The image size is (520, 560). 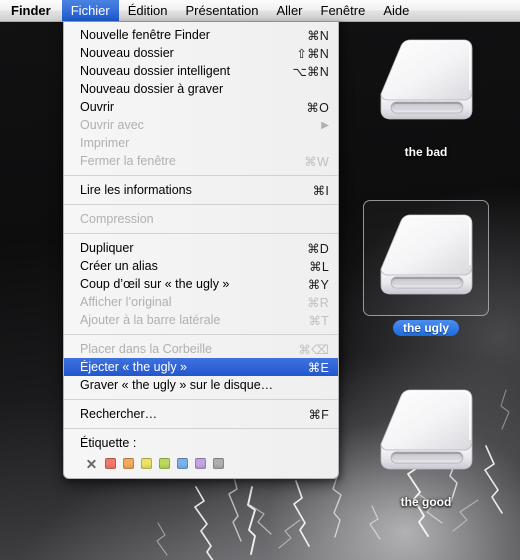 I want to click on menu-item-nouvelle-fenetre-finder: Nouvelle fenêtre Finder ⌘N, so click(x=201, y=35).